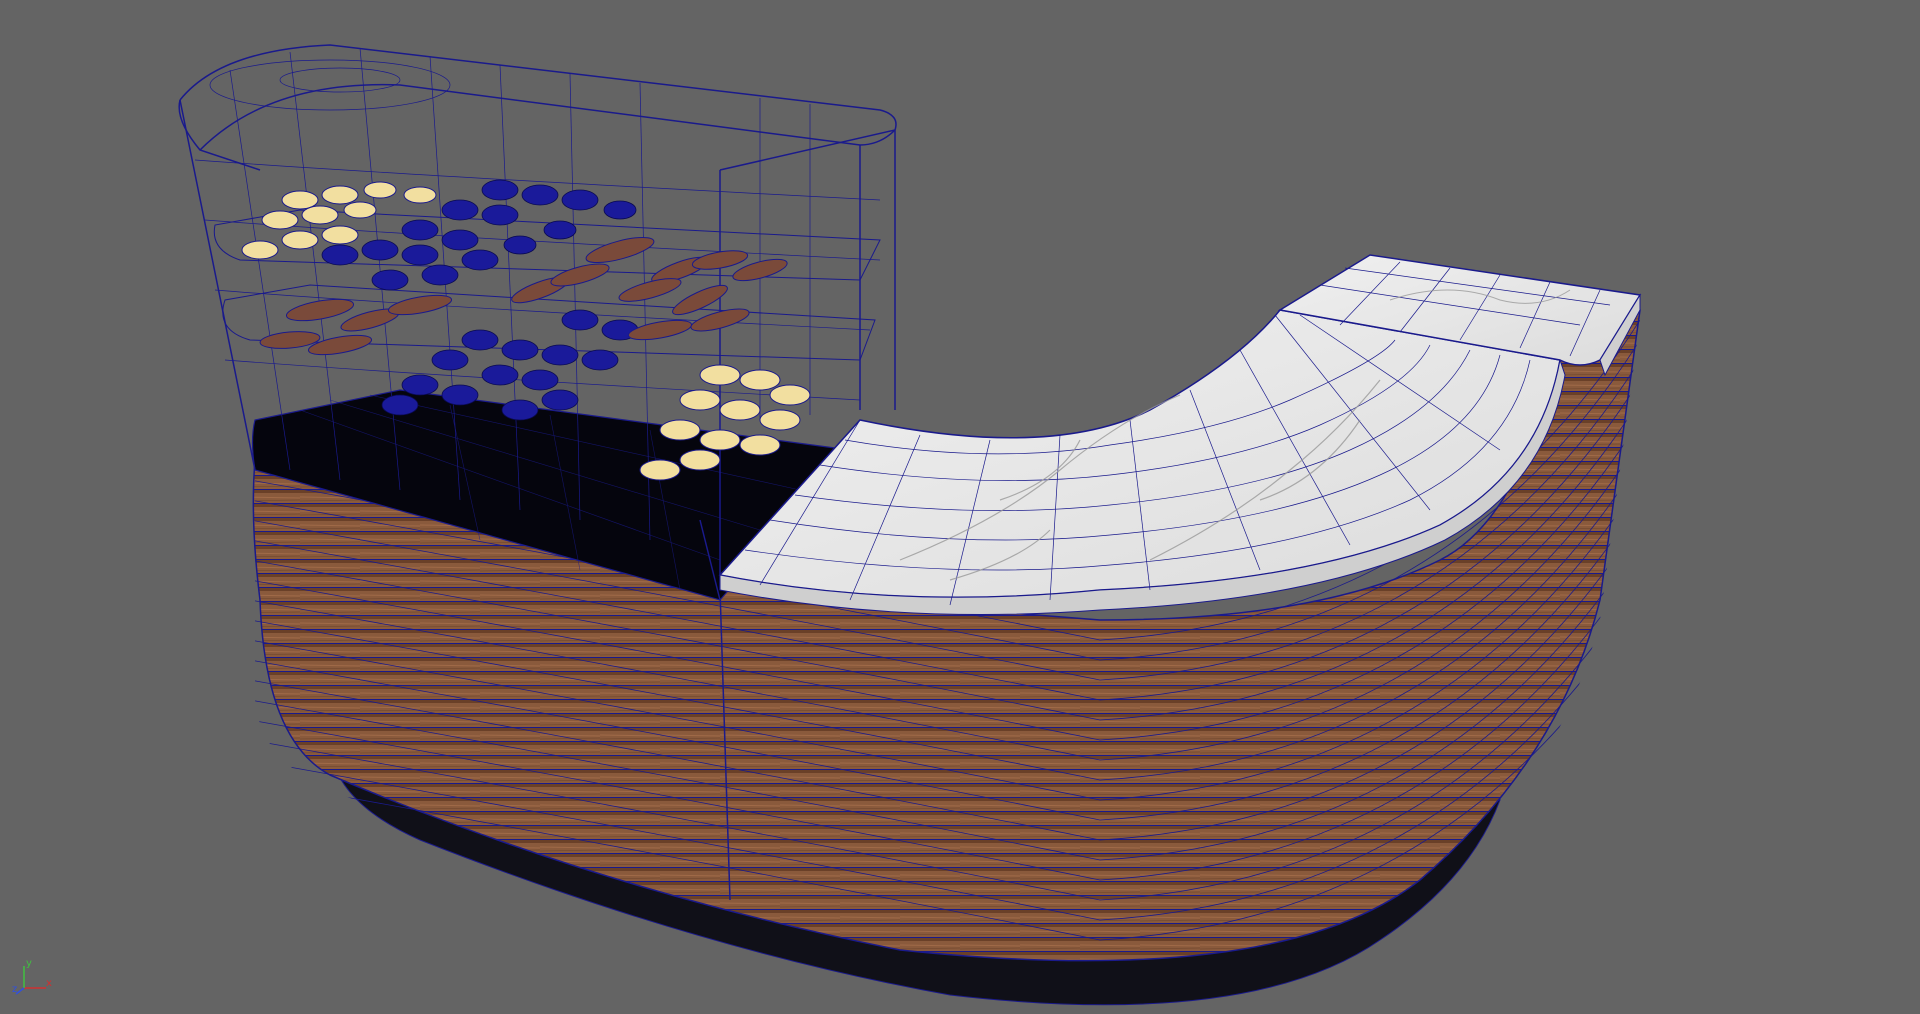 The height and width of the screenshot is (1014, 1920). What do you see at coordinates (32, 976) in the screenshot?
I see `axis-gizmo: x y z` at bounding box center [32, 976].